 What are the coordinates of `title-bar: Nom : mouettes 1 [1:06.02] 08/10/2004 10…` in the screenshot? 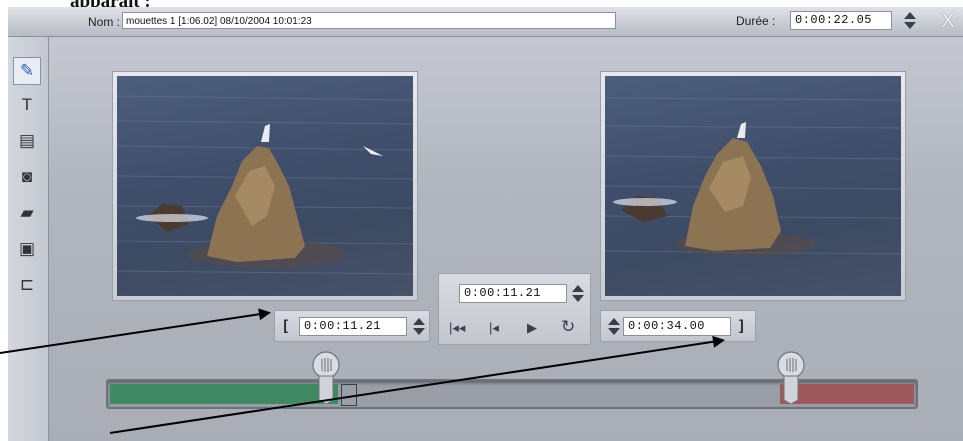 It's located at (485, 22).